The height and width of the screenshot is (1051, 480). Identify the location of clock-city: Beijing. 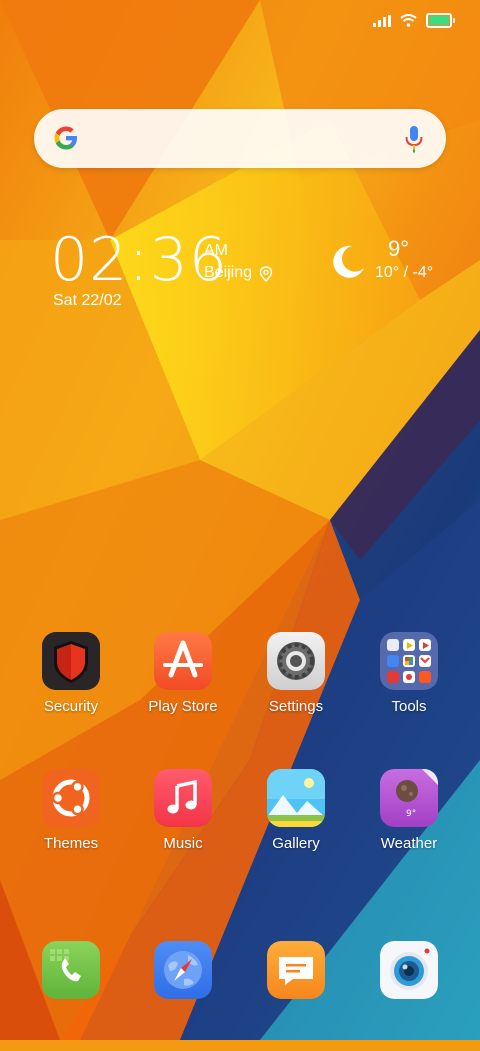
(228, 272).